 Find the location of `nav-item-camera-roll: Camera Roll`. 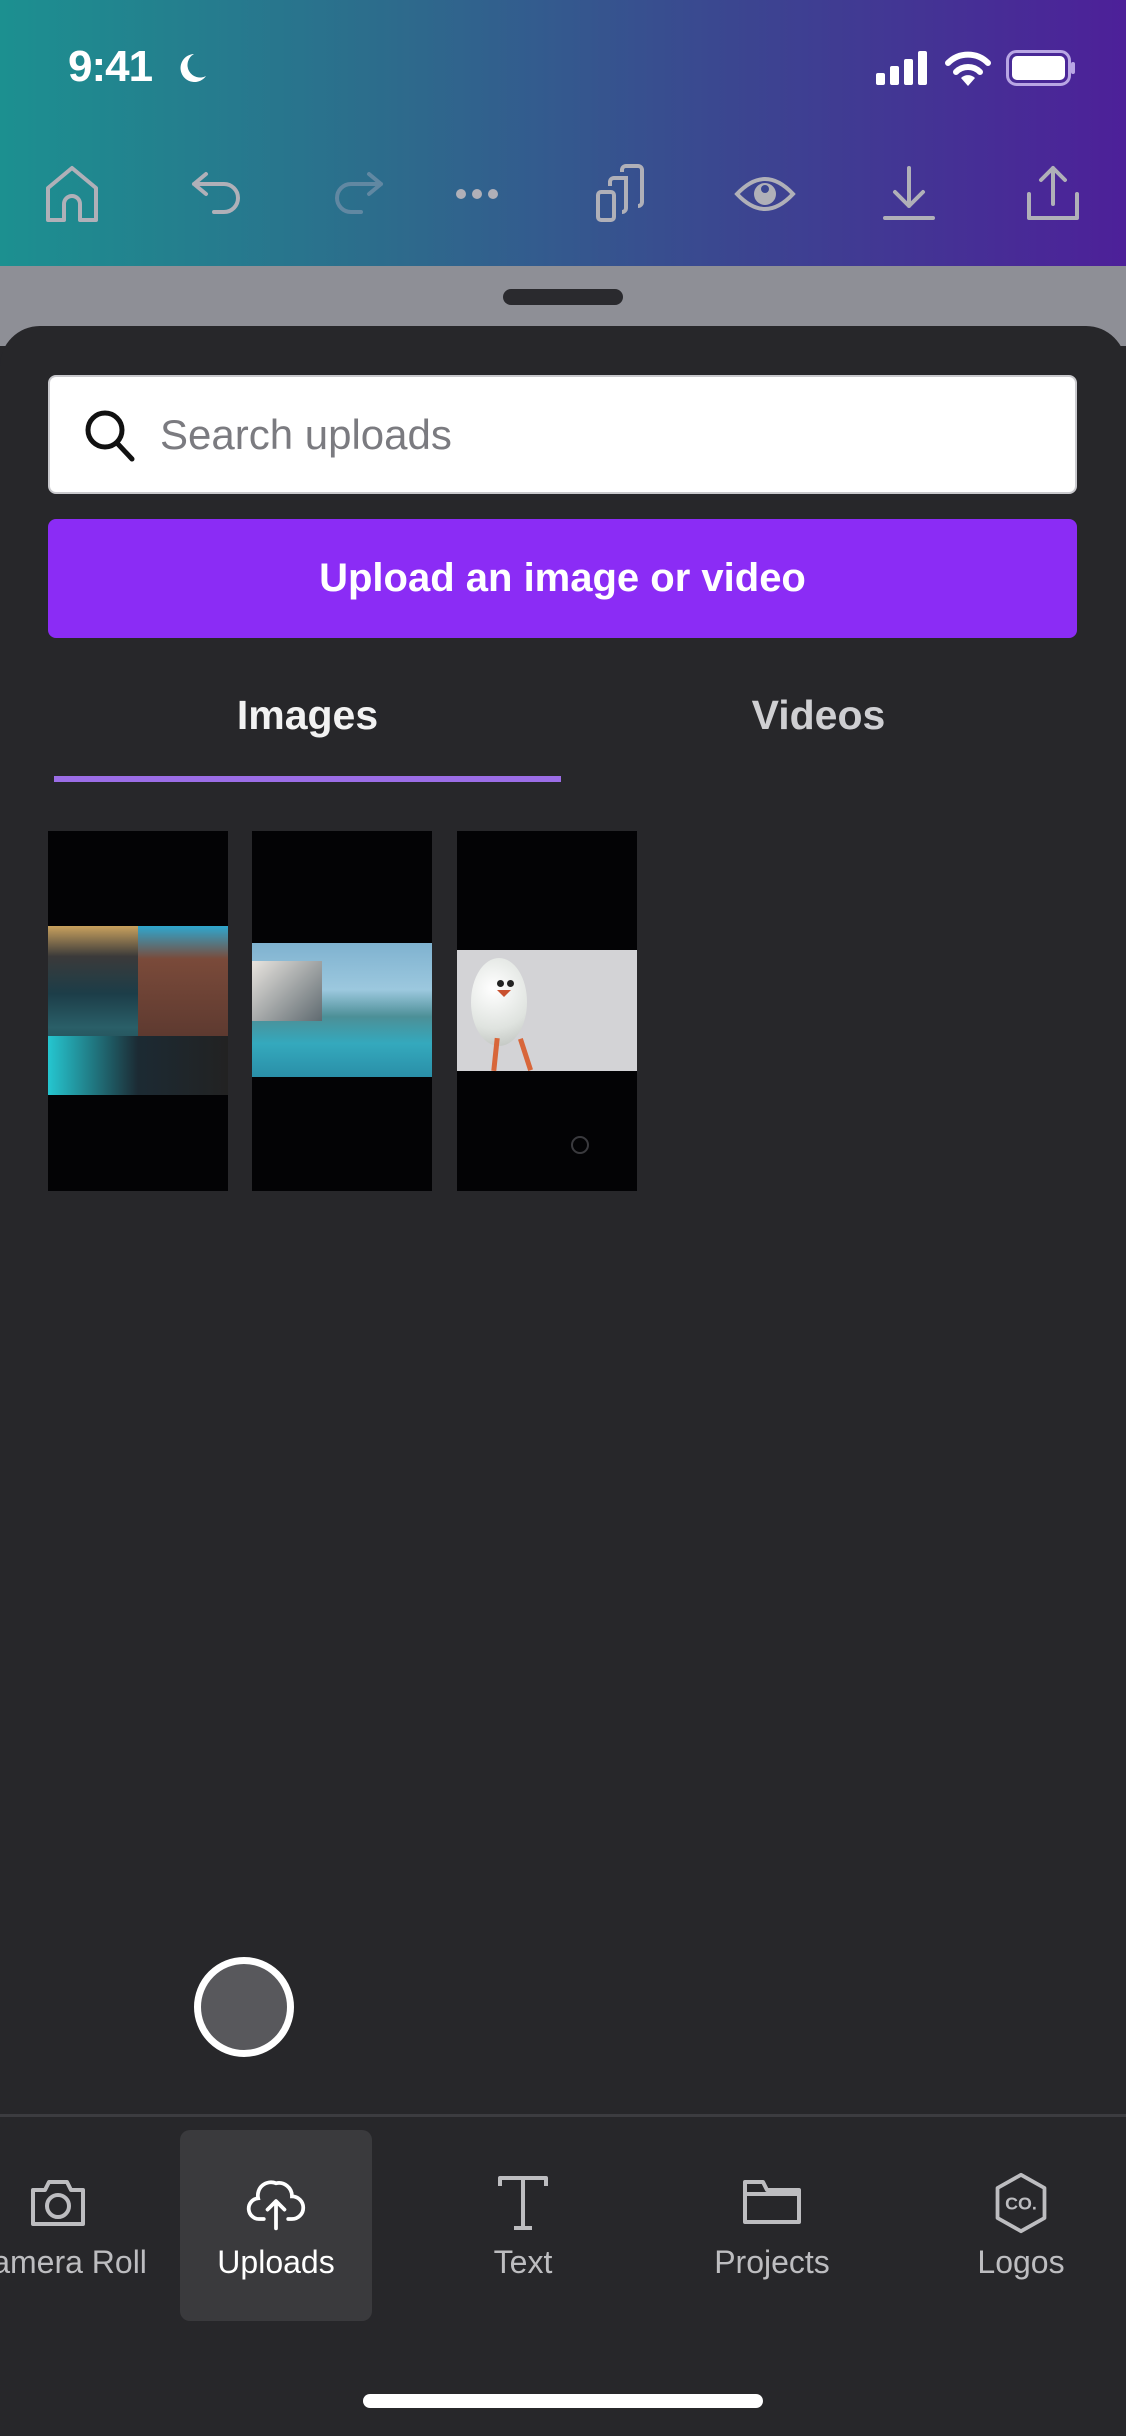

nav-item-camera-roll: Camera Roll is located at coordinates (77, 2225).